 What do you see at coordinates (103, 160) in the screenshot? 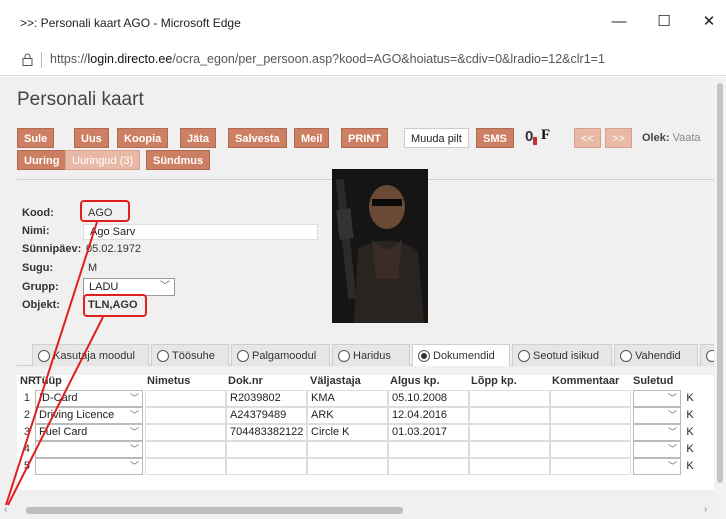
I see `uuringud-button: Uuringud (3)` at bounding box center [103, 160].